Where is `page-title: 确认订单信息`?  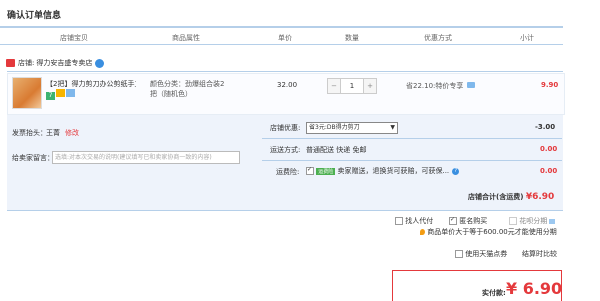
page-title: 确认订单信息 is located at coordinates (34, 16).